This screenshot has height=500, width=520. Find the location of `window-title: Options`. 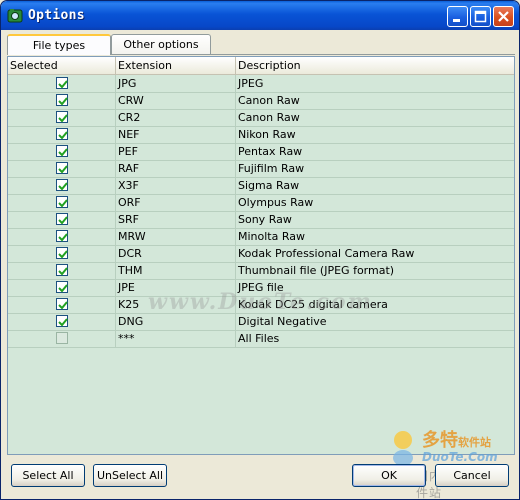

window-title: Options is located at coordinates (56, 15).